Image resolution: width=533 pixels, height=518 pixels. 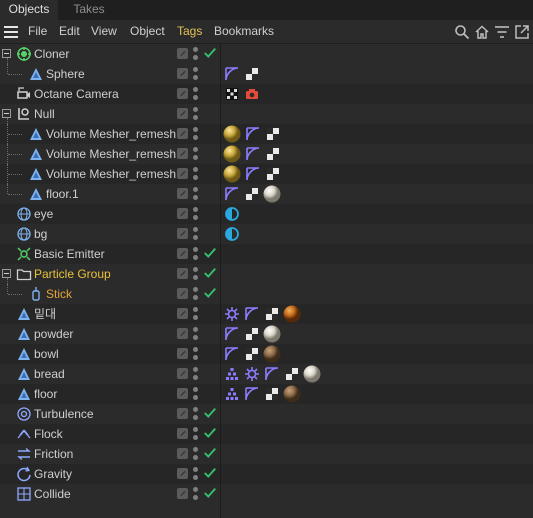 What do you see at coordinates (266, 214) in the screenshot?
I see `object-row: eye` at bounding box center [266, 214].